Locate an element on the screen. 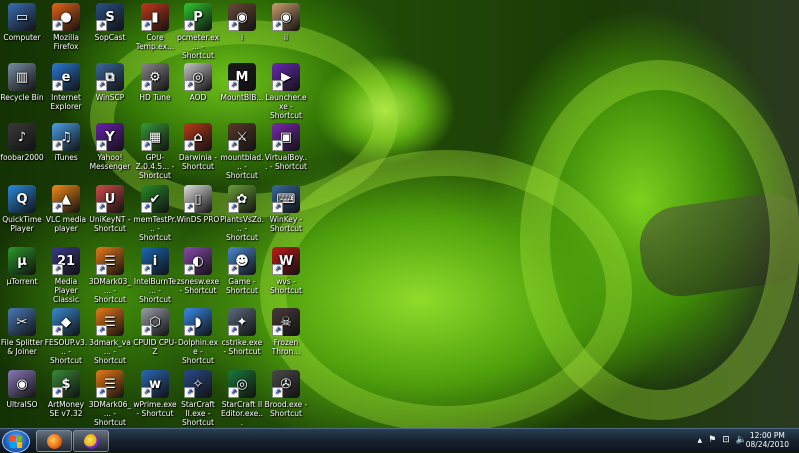 Image resolution: width=799 pixels, height=453 pixels. desktop-icon: P ↗ pcmeter.ex... - Shortcut is located at coordinates (198, 31).